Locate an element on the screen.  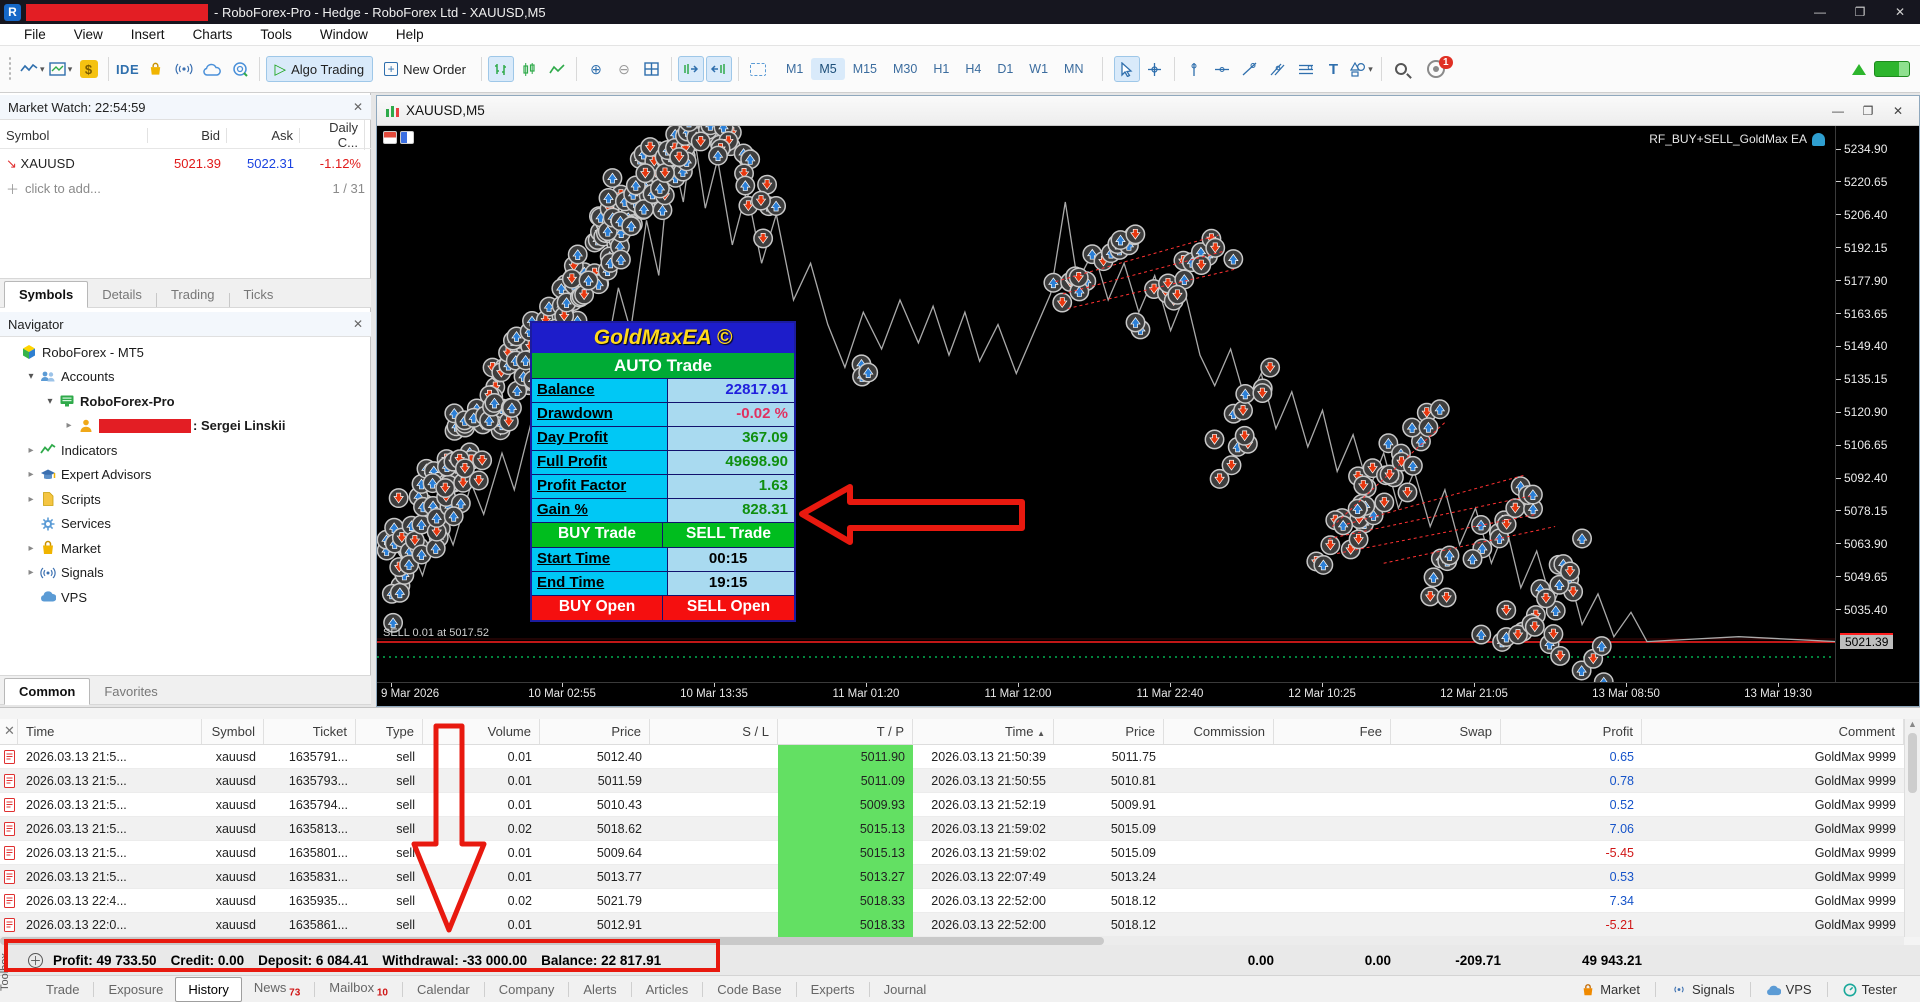
shapes-tool-icon: ▾ is located at coordinates (1362, 69).